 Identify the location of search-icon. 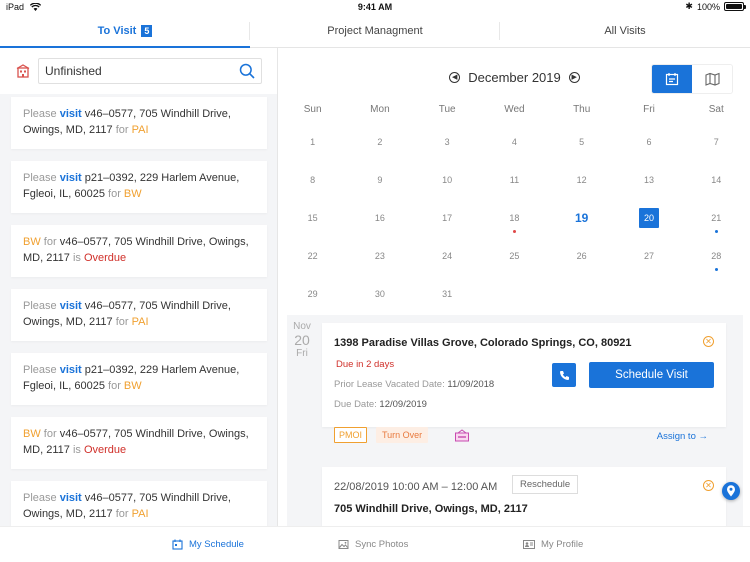
(247, 71).